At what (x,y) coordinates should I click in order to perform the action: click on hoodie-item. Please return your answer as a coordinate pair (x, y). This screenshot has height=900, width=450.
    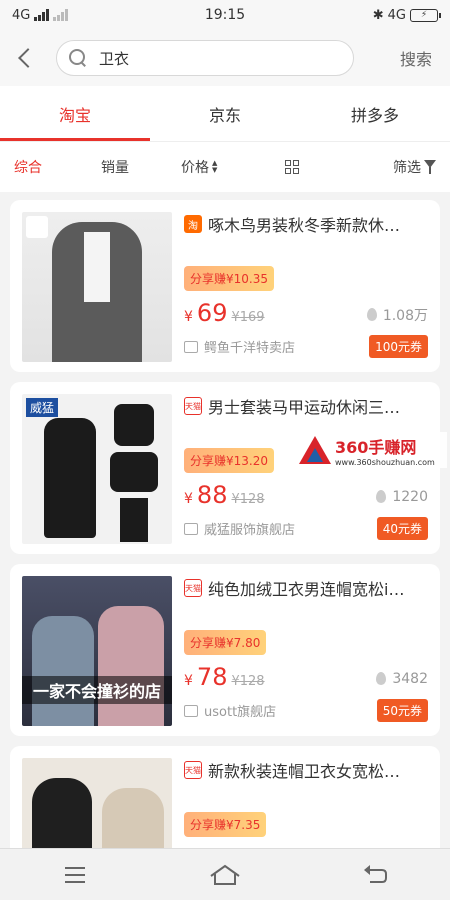
    Looking at the image, I should click on (134, 472).